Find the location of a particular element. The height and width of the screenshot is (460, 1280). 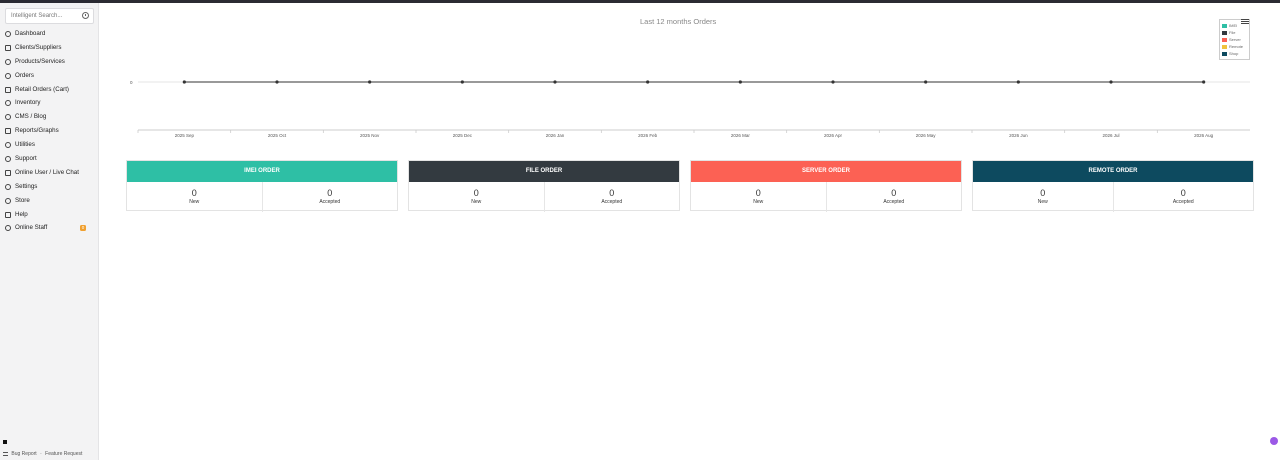

tools-icon is located at coordinates (8, 61).